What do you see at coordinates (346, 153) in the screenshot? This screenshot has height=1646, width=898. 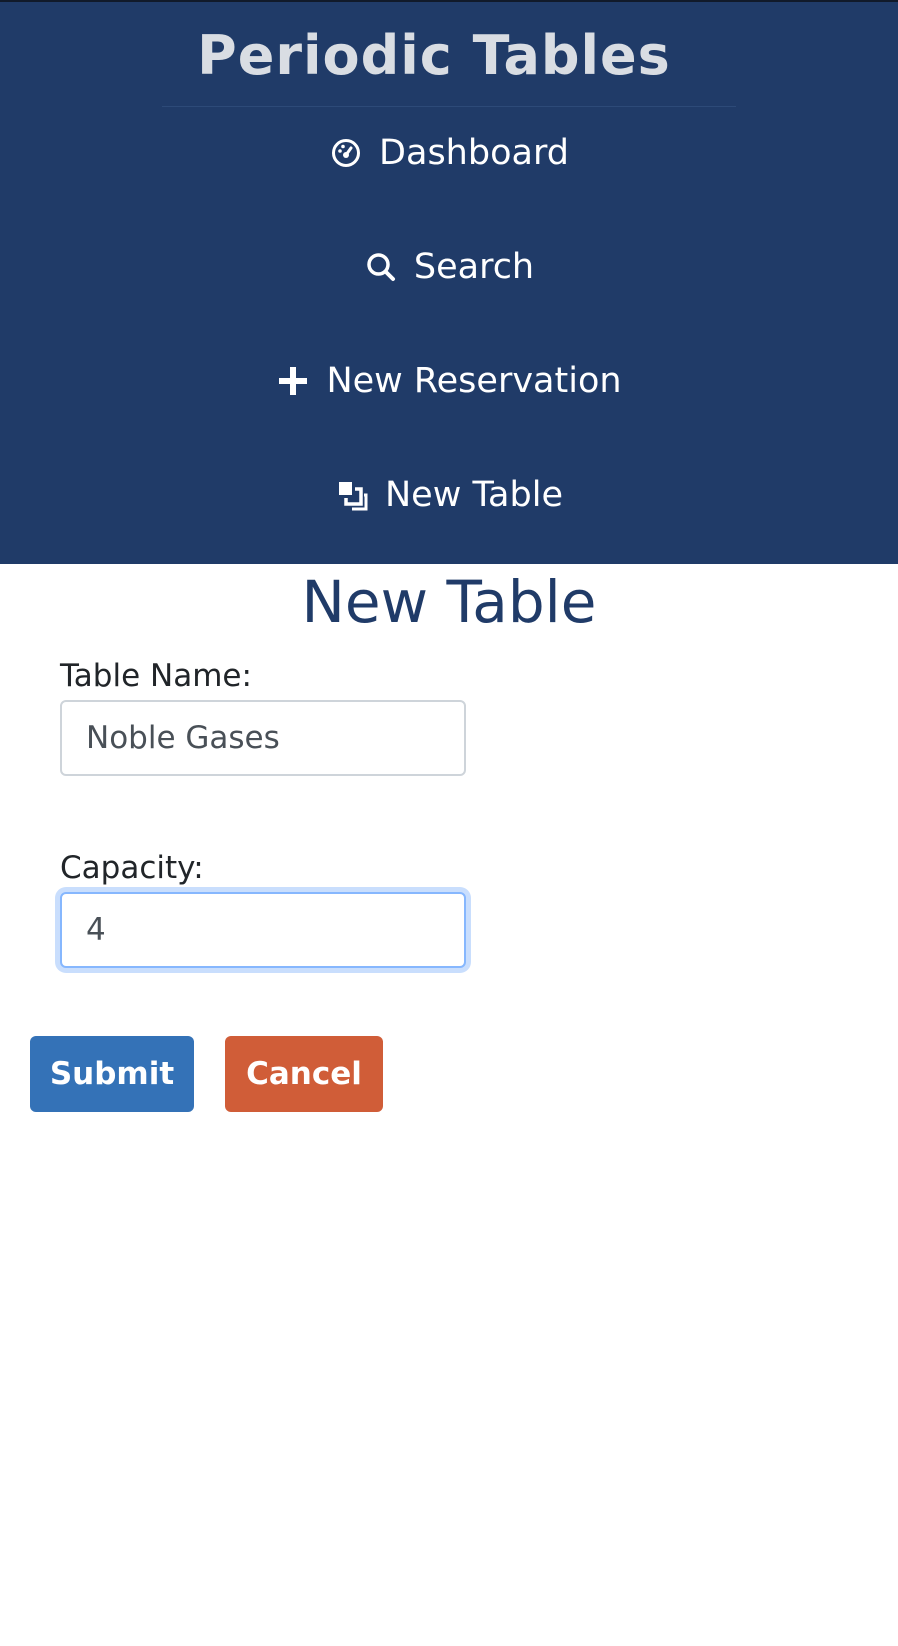 I see `dashboard-icon` at bounding box center [346, 153].